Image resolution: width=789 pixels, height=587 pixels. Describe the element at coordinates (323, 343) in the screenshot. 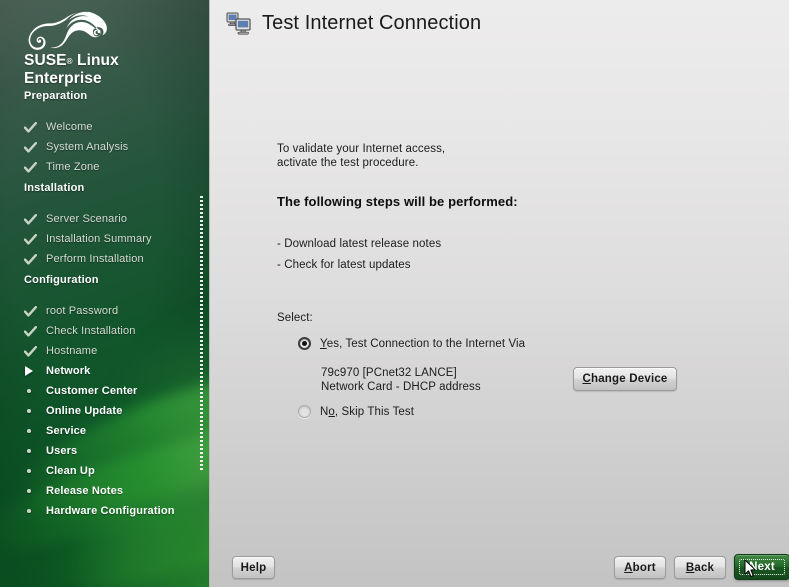

I see `accel-key-yes: Y` at that location.